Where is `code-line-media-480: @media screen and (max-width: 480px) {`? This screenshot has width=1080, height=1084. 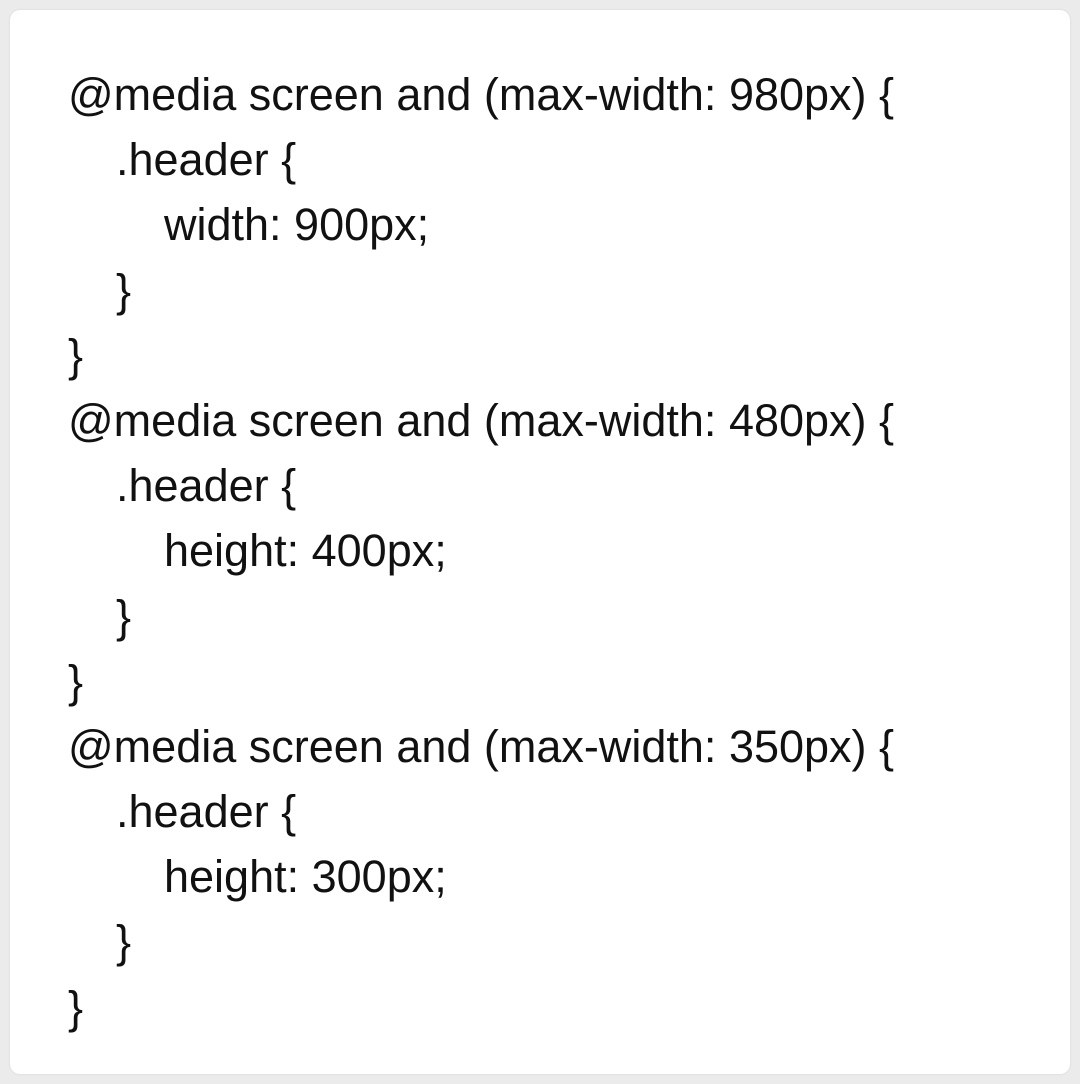 code-line-media-480: @media screen and (max-width: 480px) { is located at coordinates (481, 420).